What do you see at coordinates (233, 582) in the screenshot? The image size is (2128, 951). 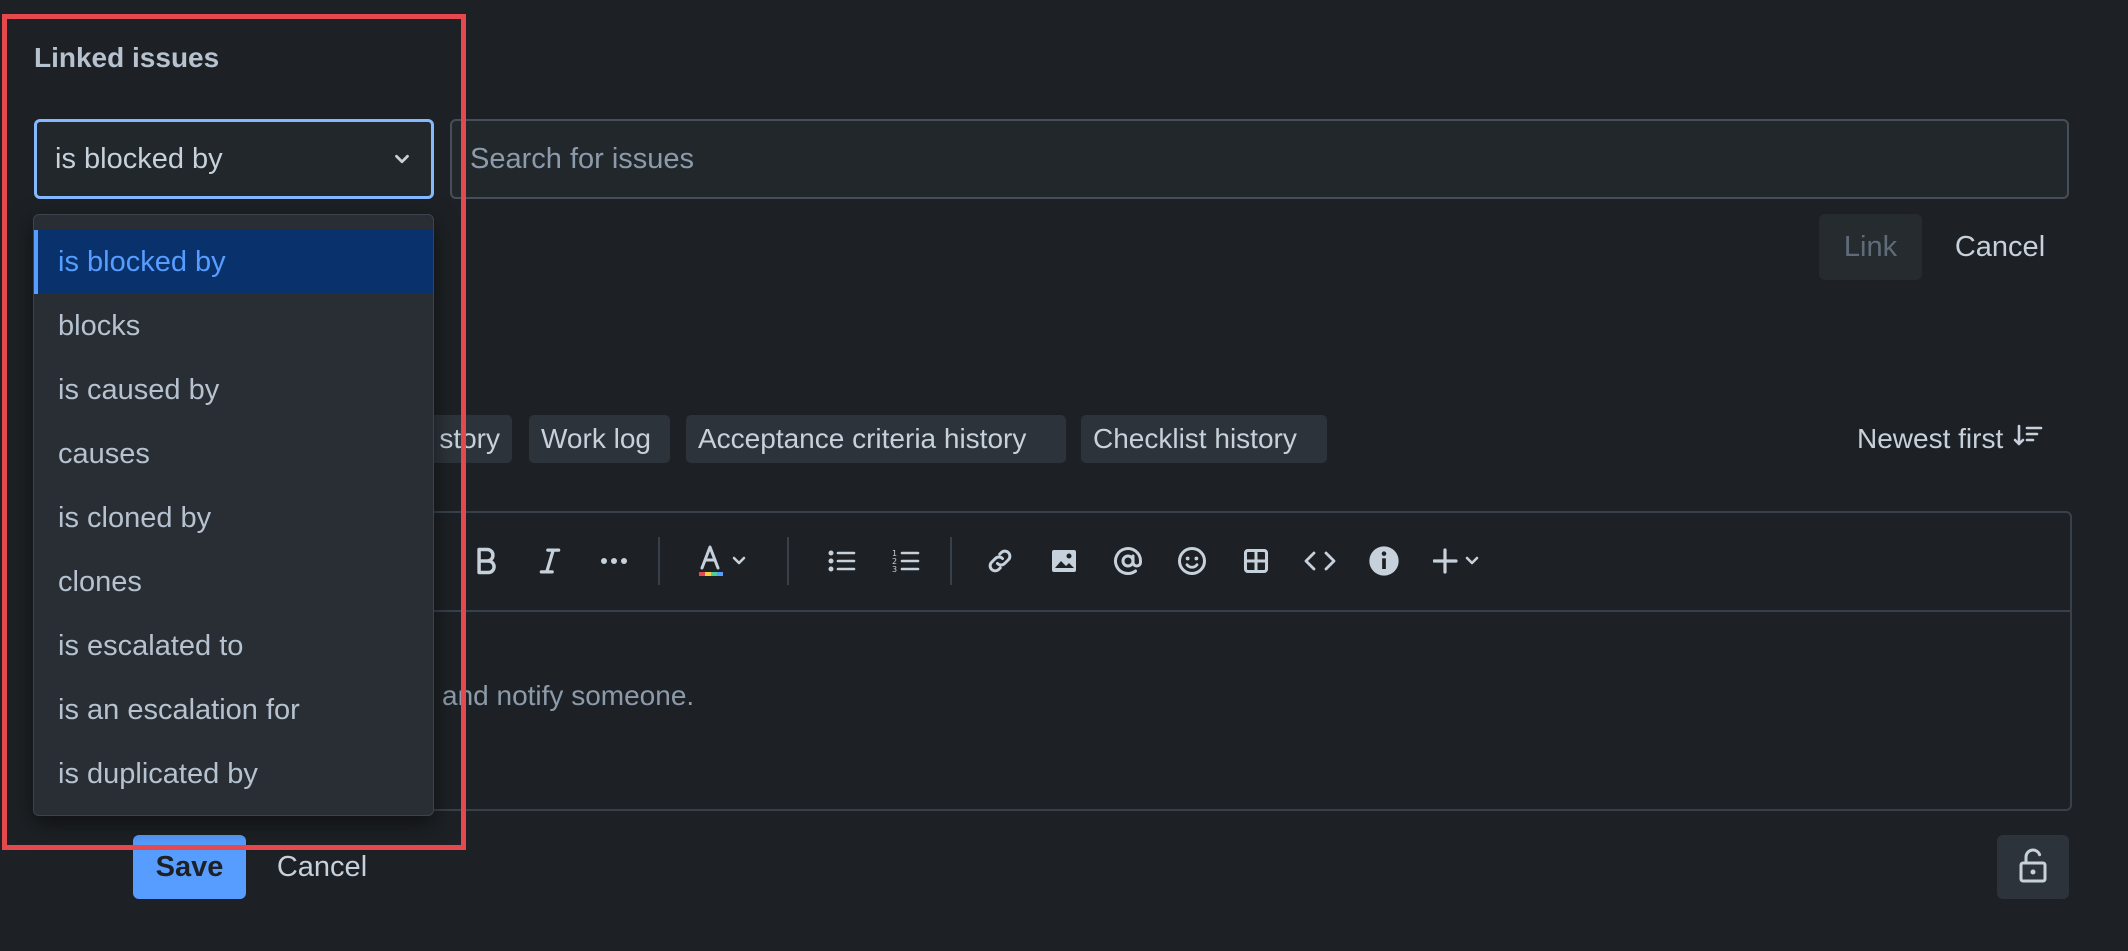 I see `dropdown-option-clones: clones` at bounding box center [233, 582].